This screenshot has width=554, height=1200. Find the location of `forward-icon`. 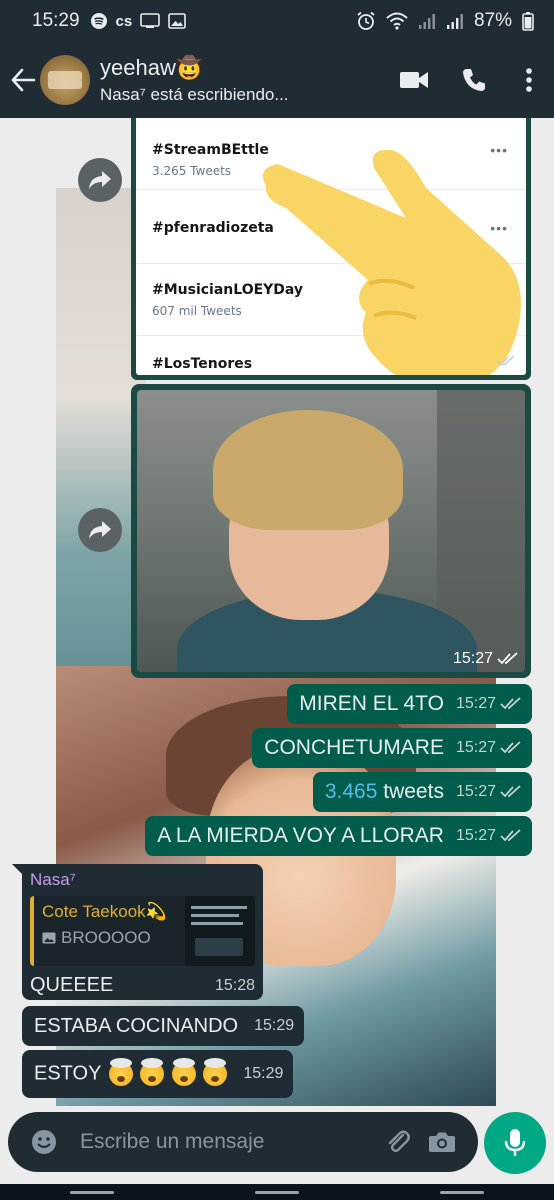

forward-icon is located at coordinates (100, 180).